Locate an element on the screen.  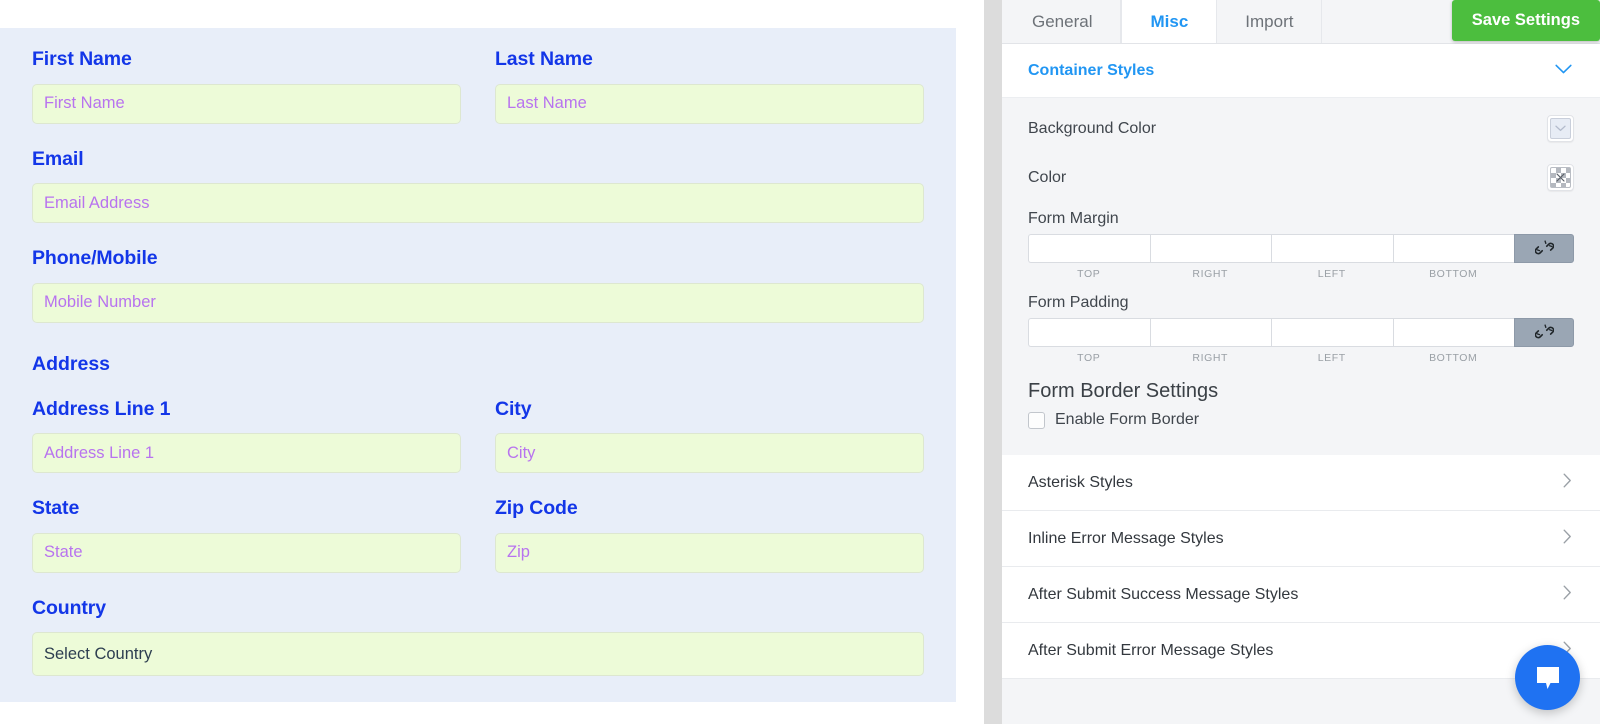
background-color-label: Background Color is located at coordinates (1092, 128).